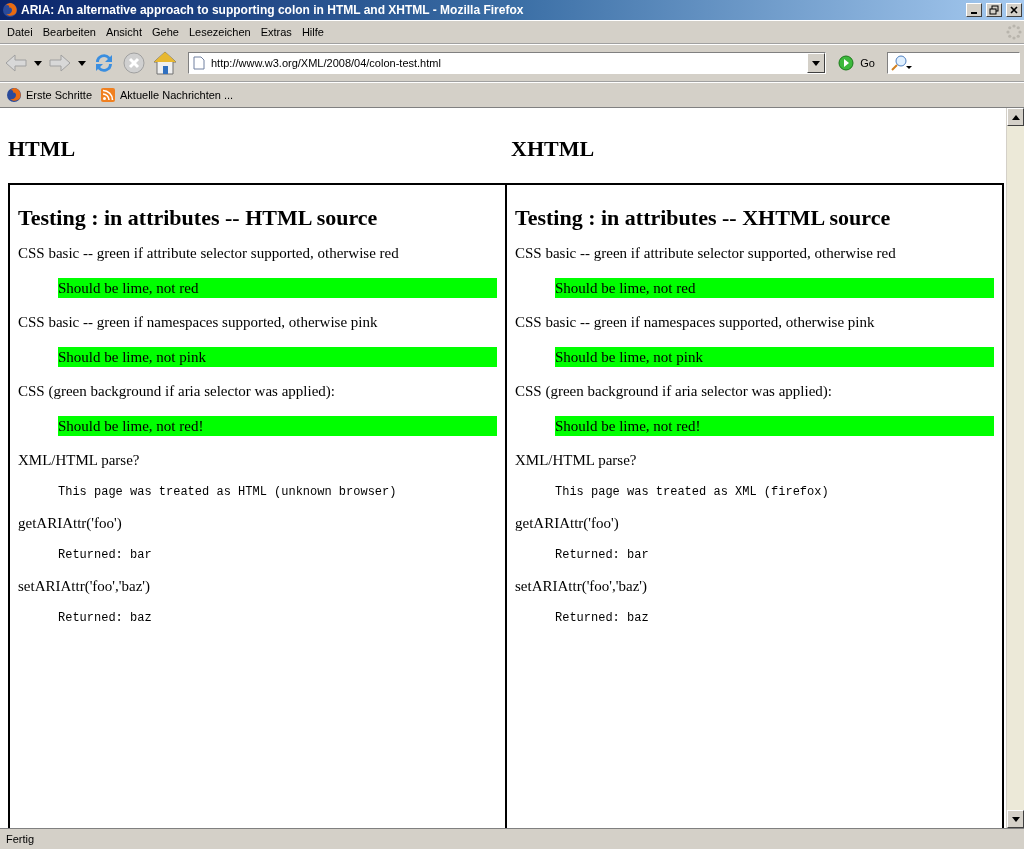 This screenshot has height=849, width=1024. What do you see at coordinates (273, 10) in the screenshot?
I see `window-title: ARIA: An alternative approach to supporting colon in HTML and XHTML - Mozilla Firefox` at bounding box center [273, 10].